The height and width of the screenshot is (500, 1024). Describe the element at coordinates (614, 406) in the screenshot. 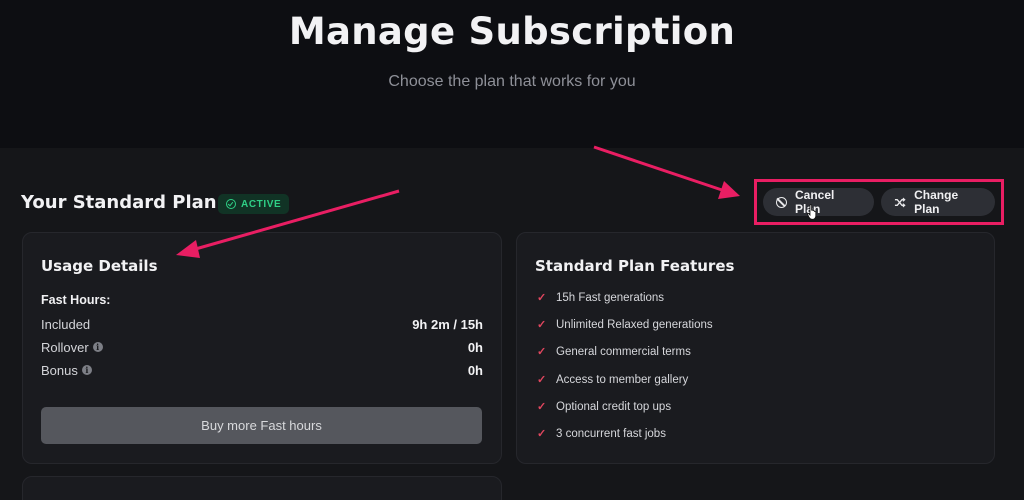

I see `feature-label: Optional credit top ups` at that location.